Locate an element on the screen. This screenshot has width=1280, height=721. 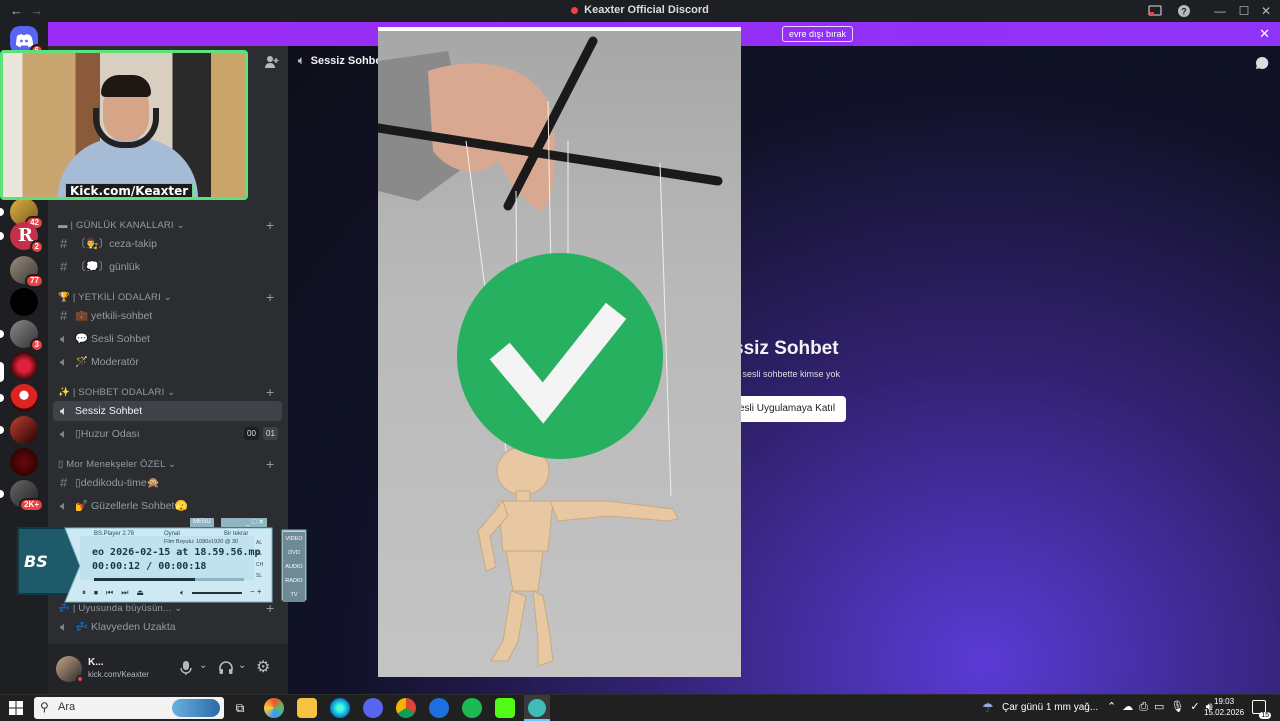
headphones-icon is located at coordinates (226, 668).